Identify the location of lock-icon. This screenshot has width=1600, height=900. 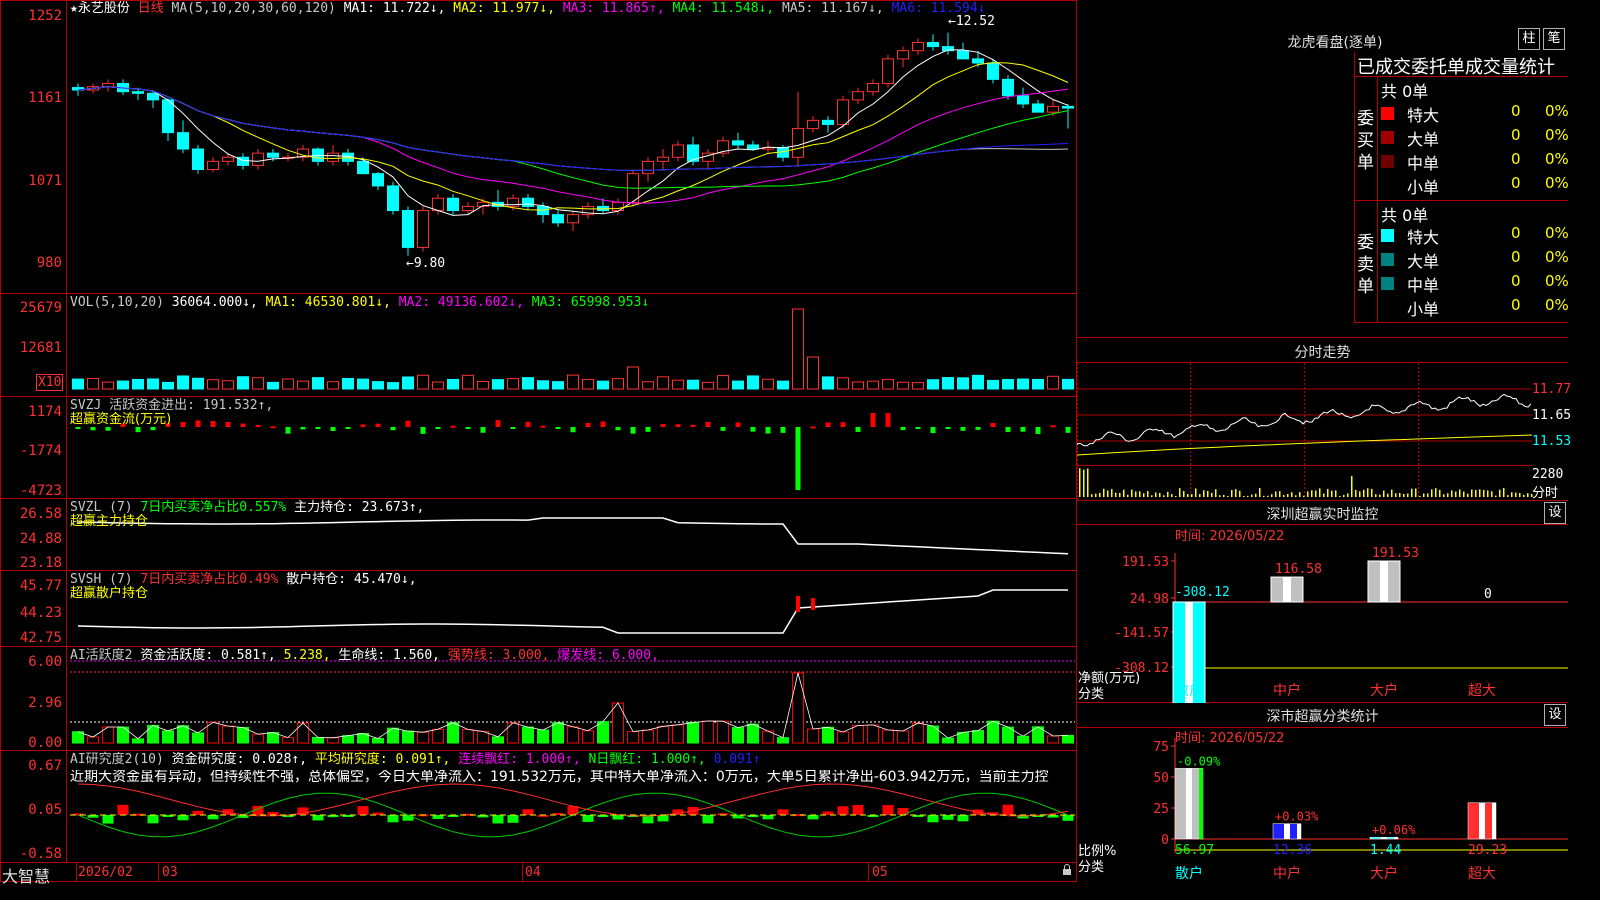
(1067, 870).